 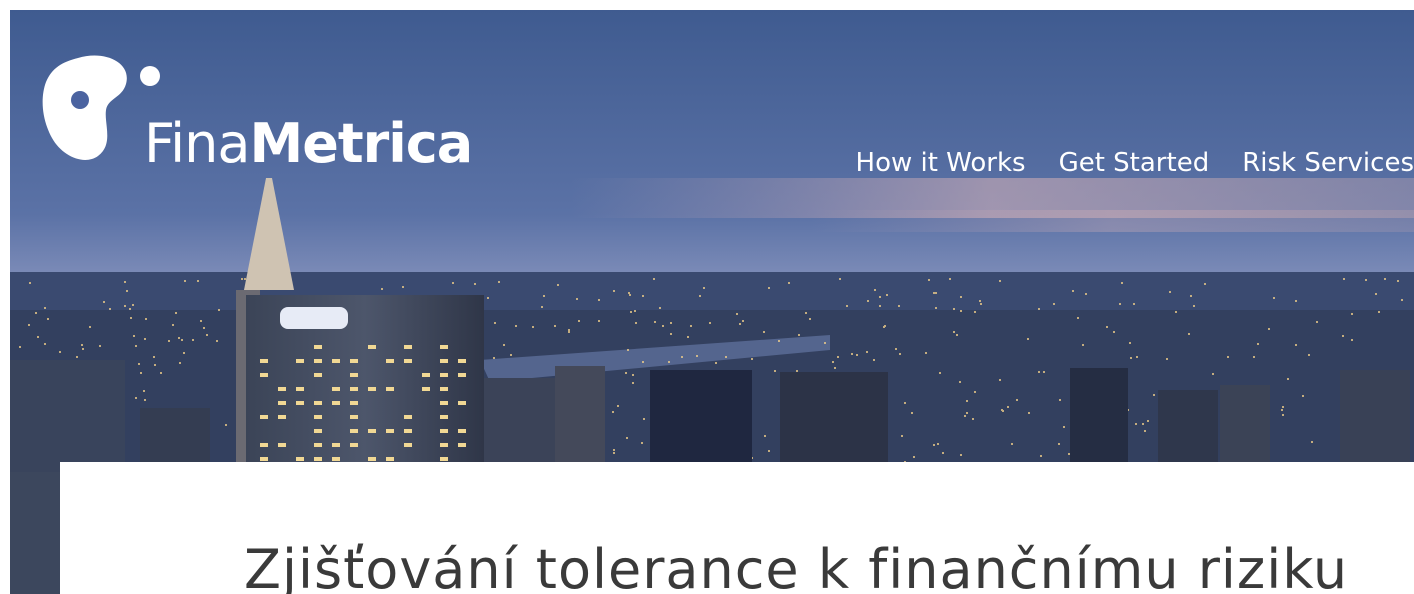 What do you see at coordinates (361, 143) in the screenshot?
I see `brand-name-part2: Metrica` at bounding box center [361, 143].